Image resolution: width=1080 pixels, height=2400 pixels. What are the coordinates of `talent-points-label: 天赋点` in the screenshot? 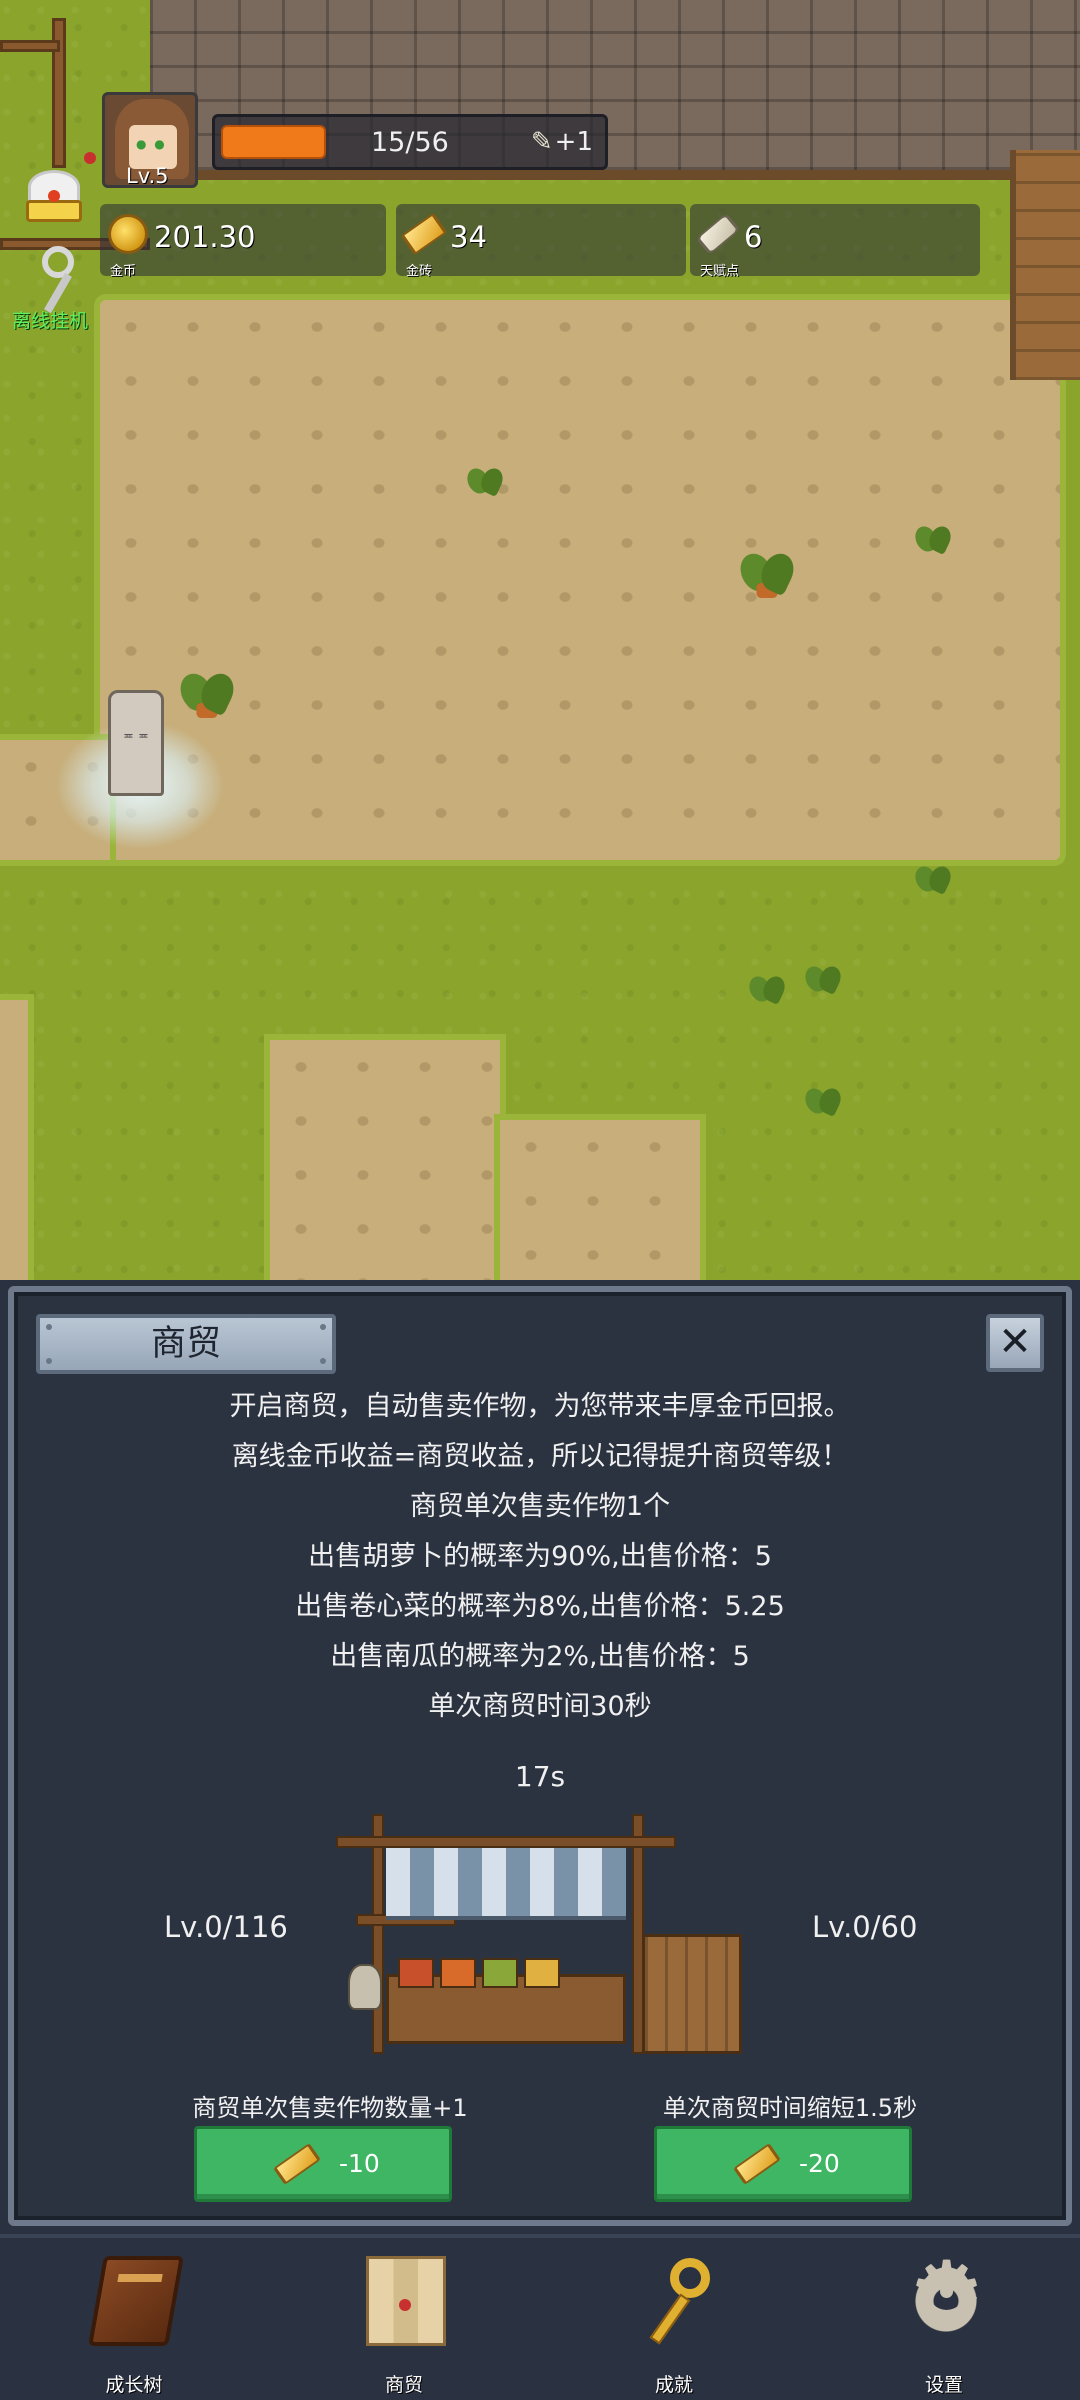 It's located at (720, 271).